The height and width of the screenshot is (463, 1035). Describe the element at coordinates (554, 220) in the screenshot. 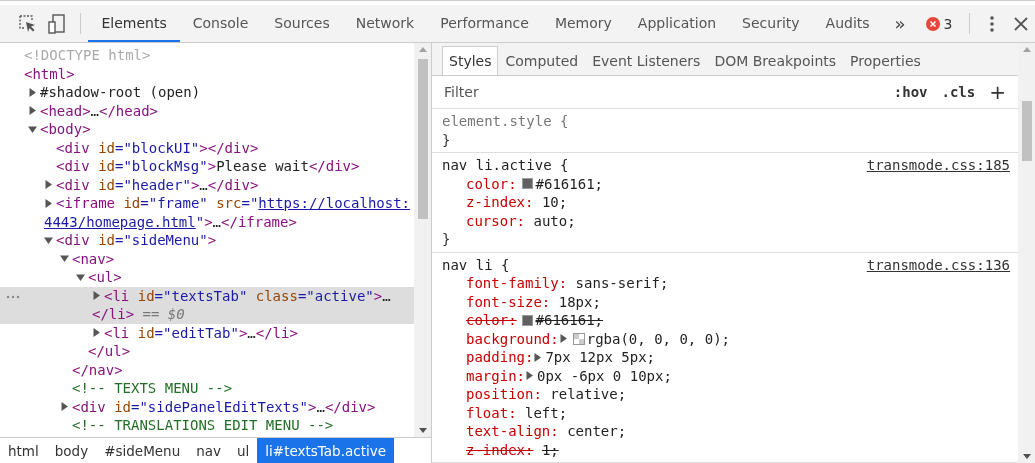

I see `property-value: auto;` at that location.